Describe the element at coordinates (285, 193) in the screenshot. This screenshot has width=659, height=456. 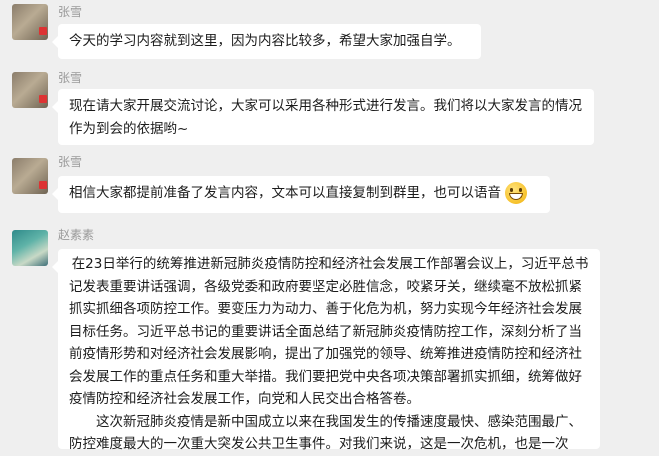
I see `message-text: 相信大家都提前准备了发言内容，文本可以直接复制到群里，也可以语音` at that location.